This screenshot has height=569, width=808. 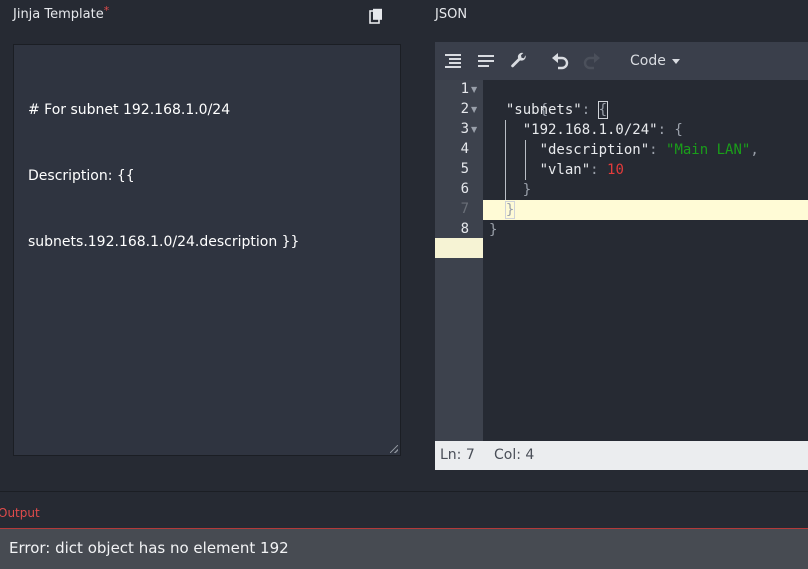 What do you see at coordinates (164, 242) in the screenshot?
I see `template-line: subnets.192.168.1.0/24.description }}` at bounding box center [164, 242].